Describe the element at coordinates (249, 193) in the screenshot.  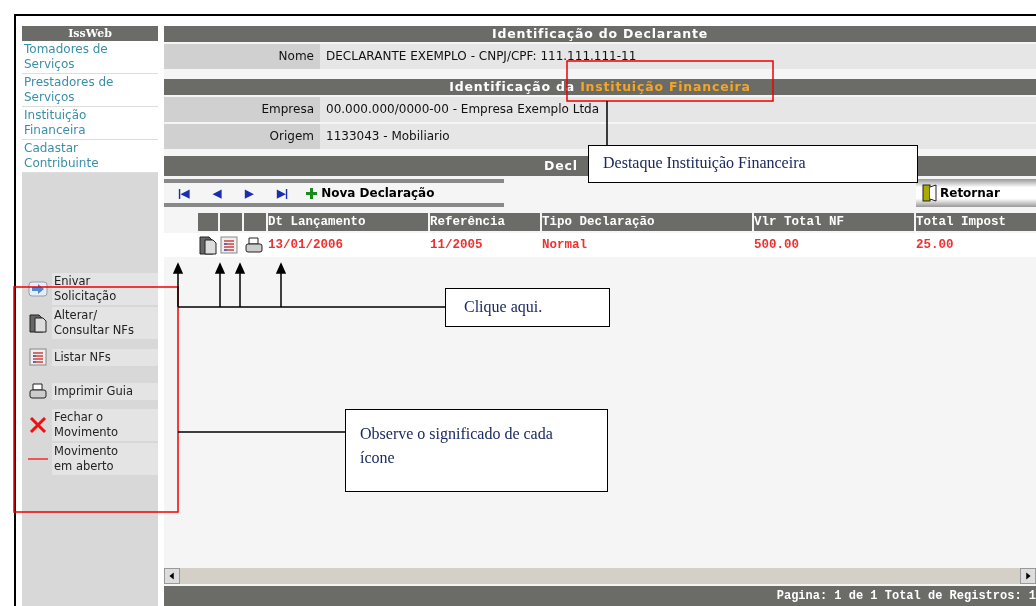
I see `pager-button: ▶` at that location.